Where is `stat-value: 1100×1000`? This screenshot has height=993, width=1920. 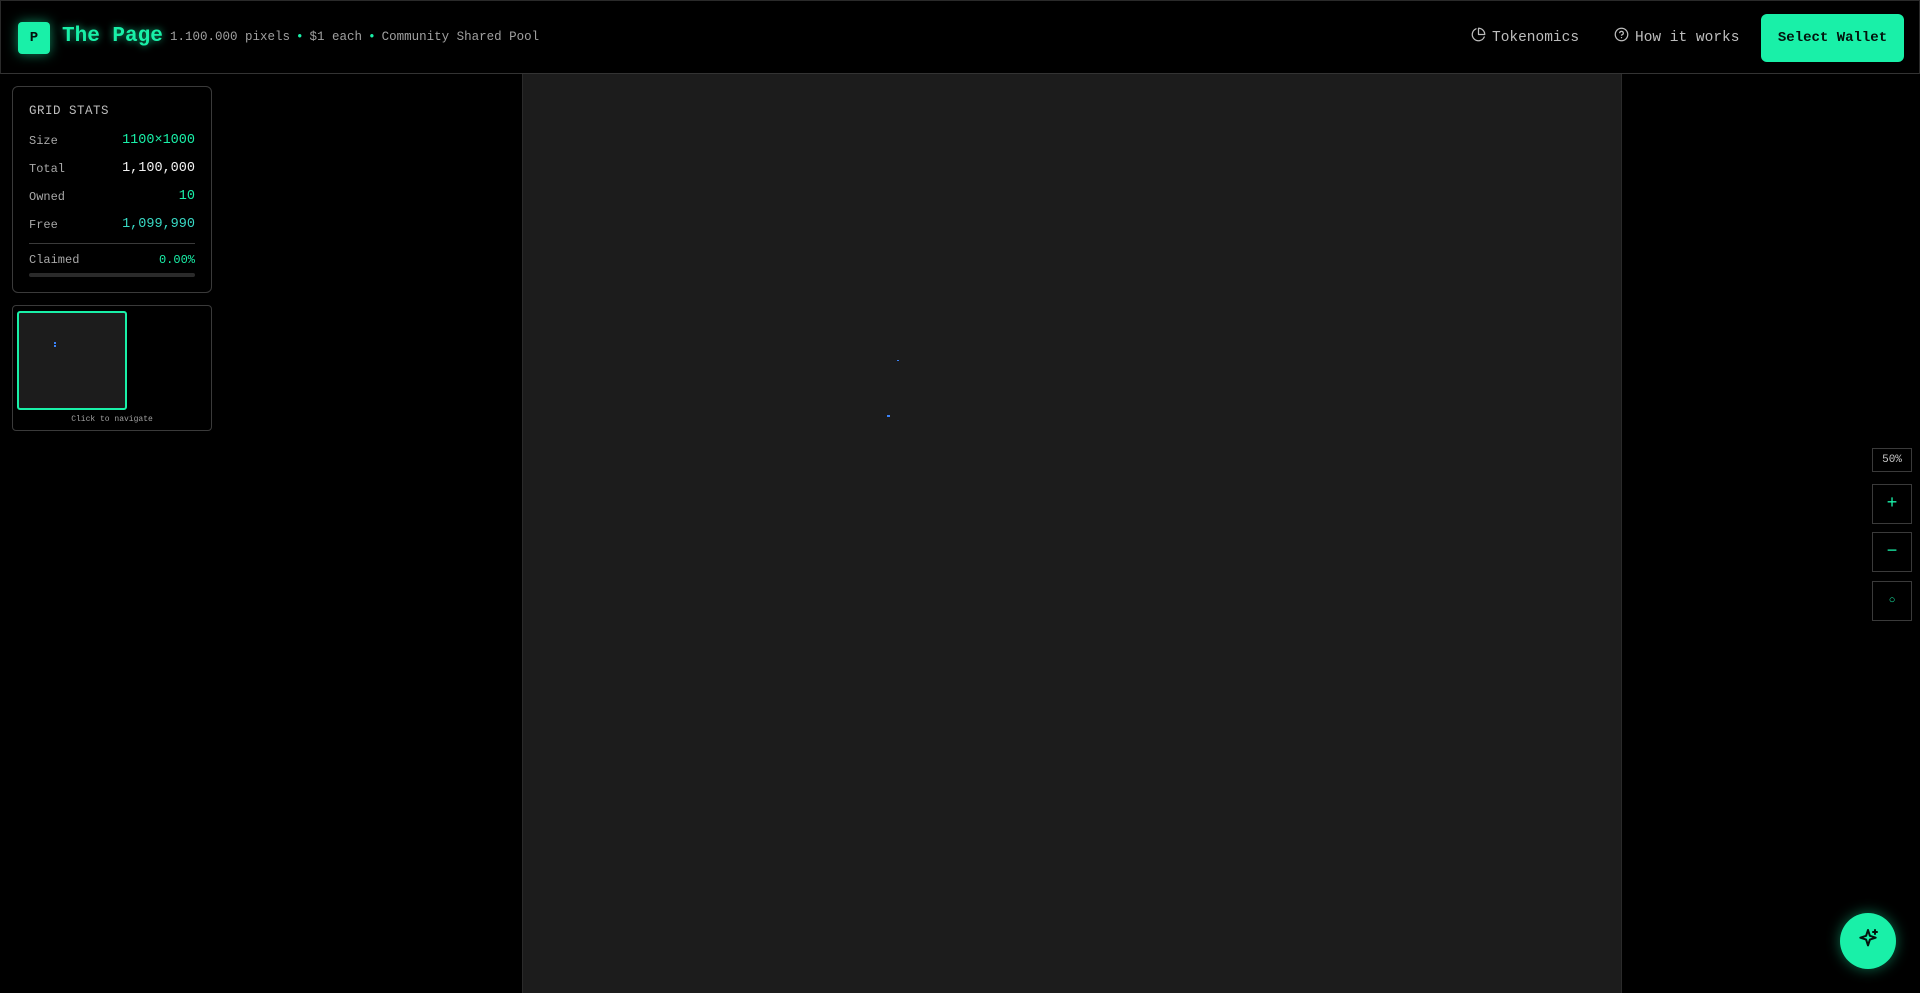 stat-value: 1100×1000 is located at coordinates (158, 140).